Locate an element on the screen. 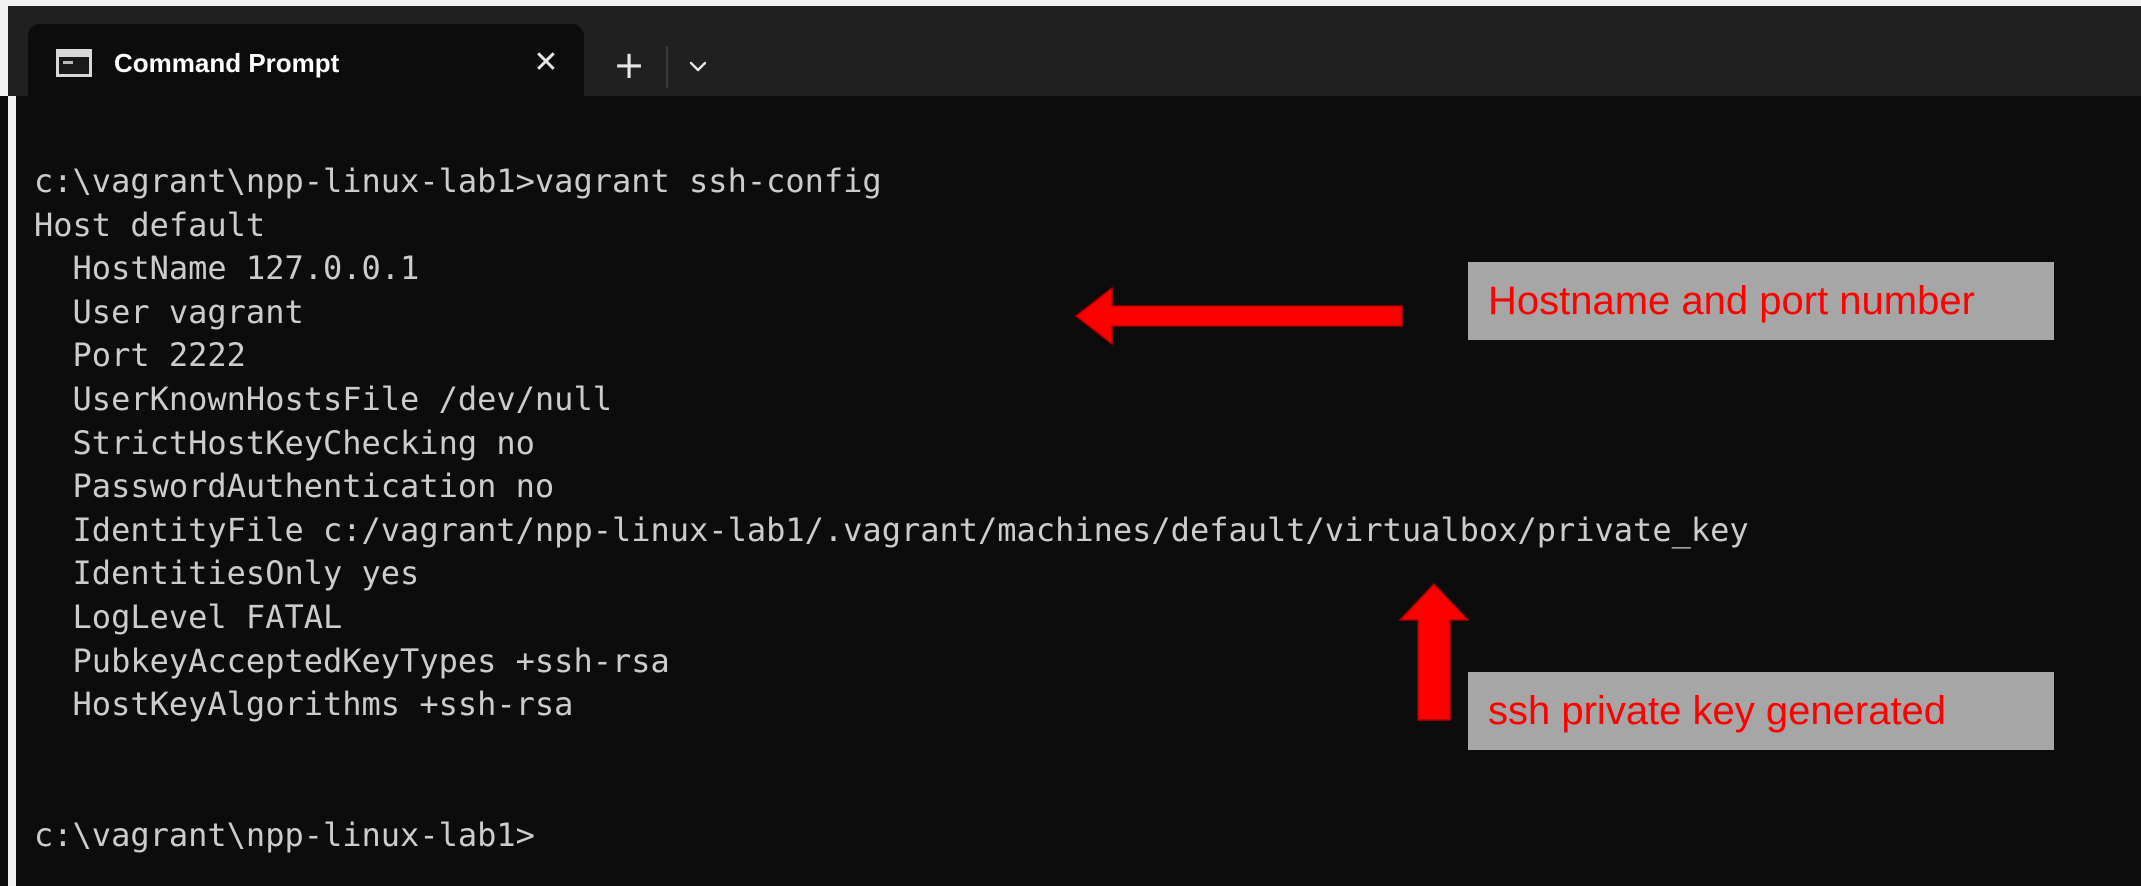 The width and height of the screenshot is (2141, 886). tab-divider is located at coordinates (667, 67).